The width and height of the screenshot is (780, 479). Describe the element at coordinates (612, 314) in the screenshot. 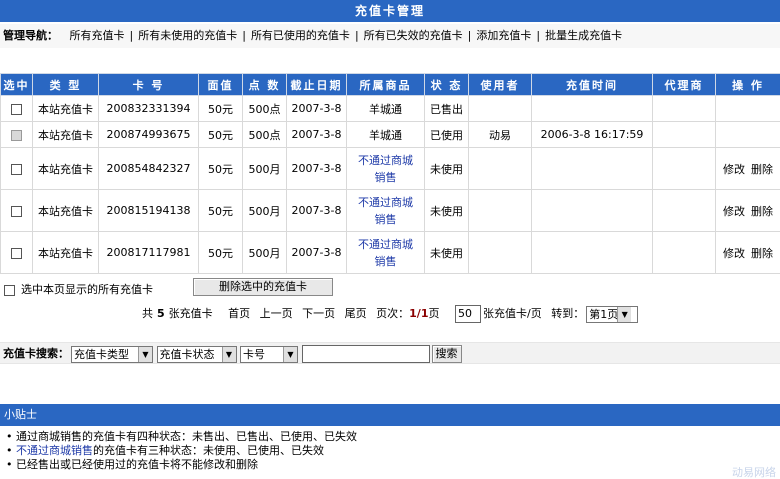

I see `goto-page-select: 第1页 ▼` at that location.